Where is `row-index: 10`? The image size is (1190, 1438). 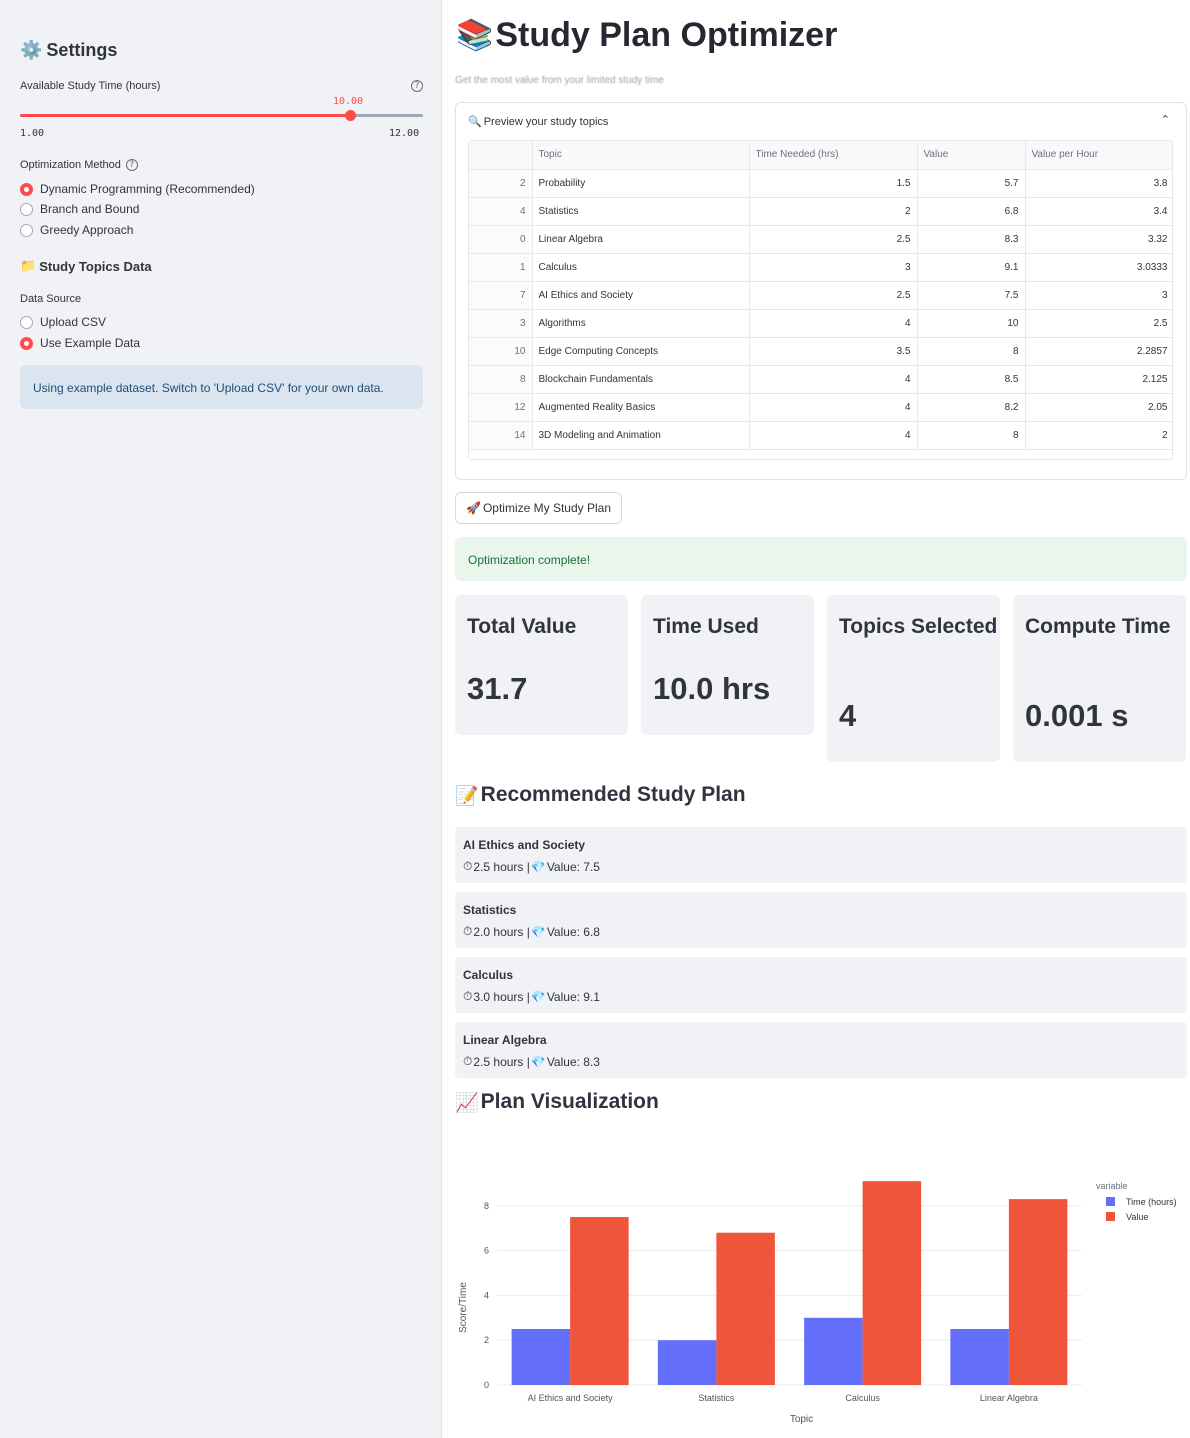 row-index: 10 is located at coordinates (501, 351).